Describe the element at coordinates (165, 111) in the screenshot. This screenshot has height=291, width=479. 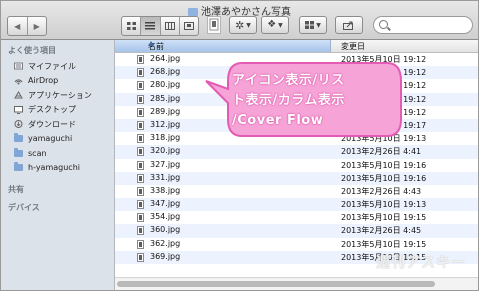
I see `file-name: 289.jpg` at that location.